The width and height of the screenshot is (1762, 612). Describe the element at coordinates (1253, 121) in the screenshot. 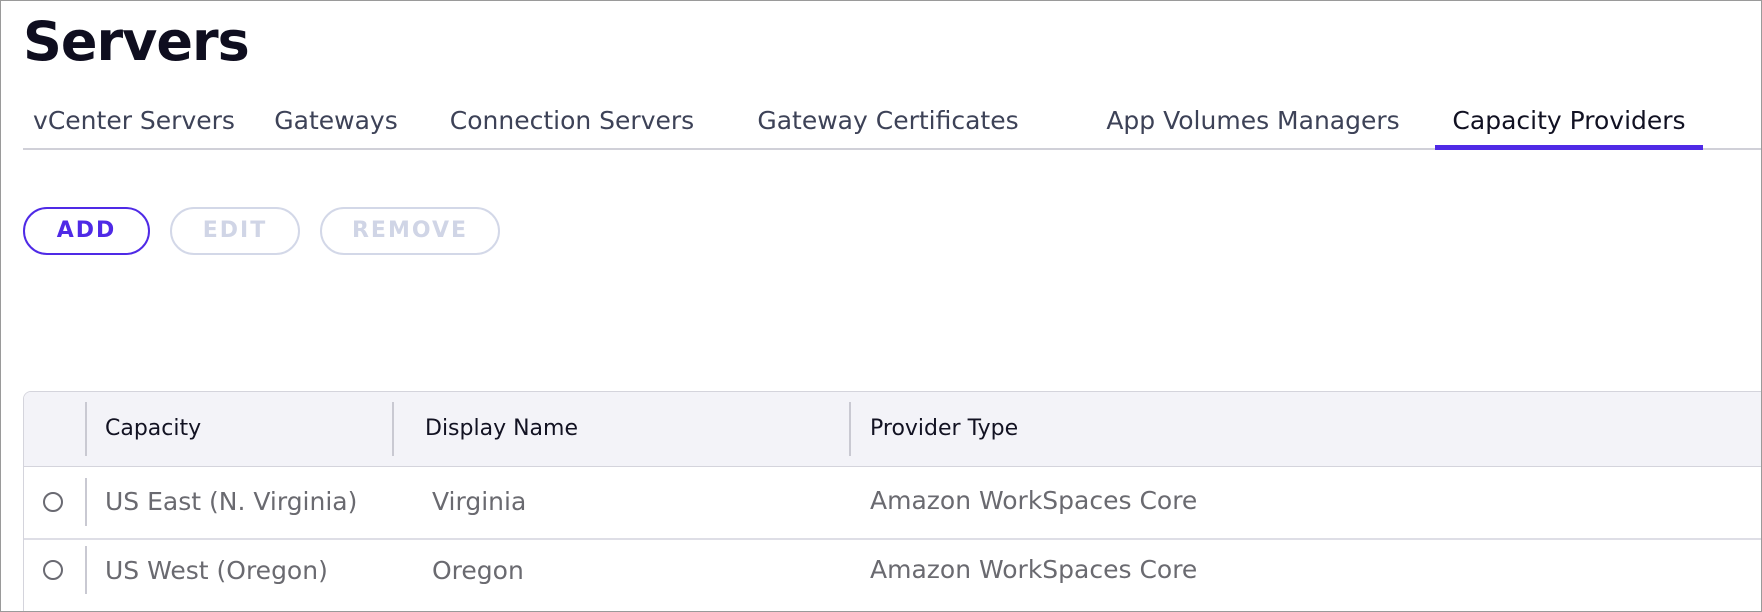

I see `tab-app-volumes-managers: App Volumes Managers` at that location.